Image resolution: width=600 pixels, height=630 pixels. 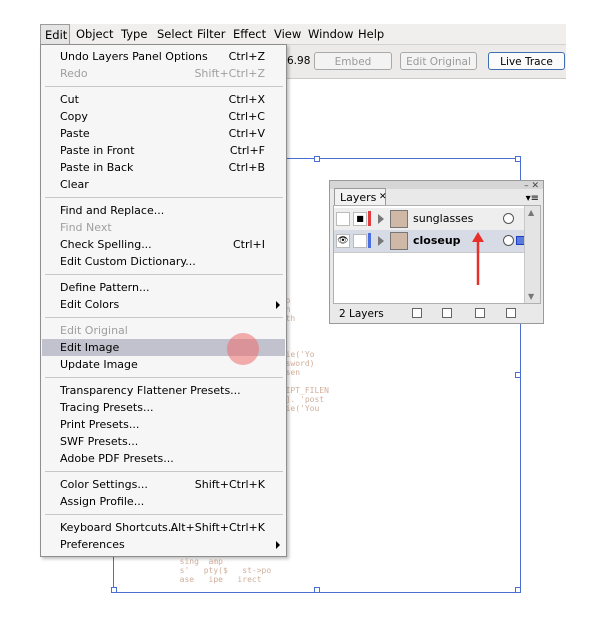 I want to click on menu-edit: Edit, so click(x=55, y=34).